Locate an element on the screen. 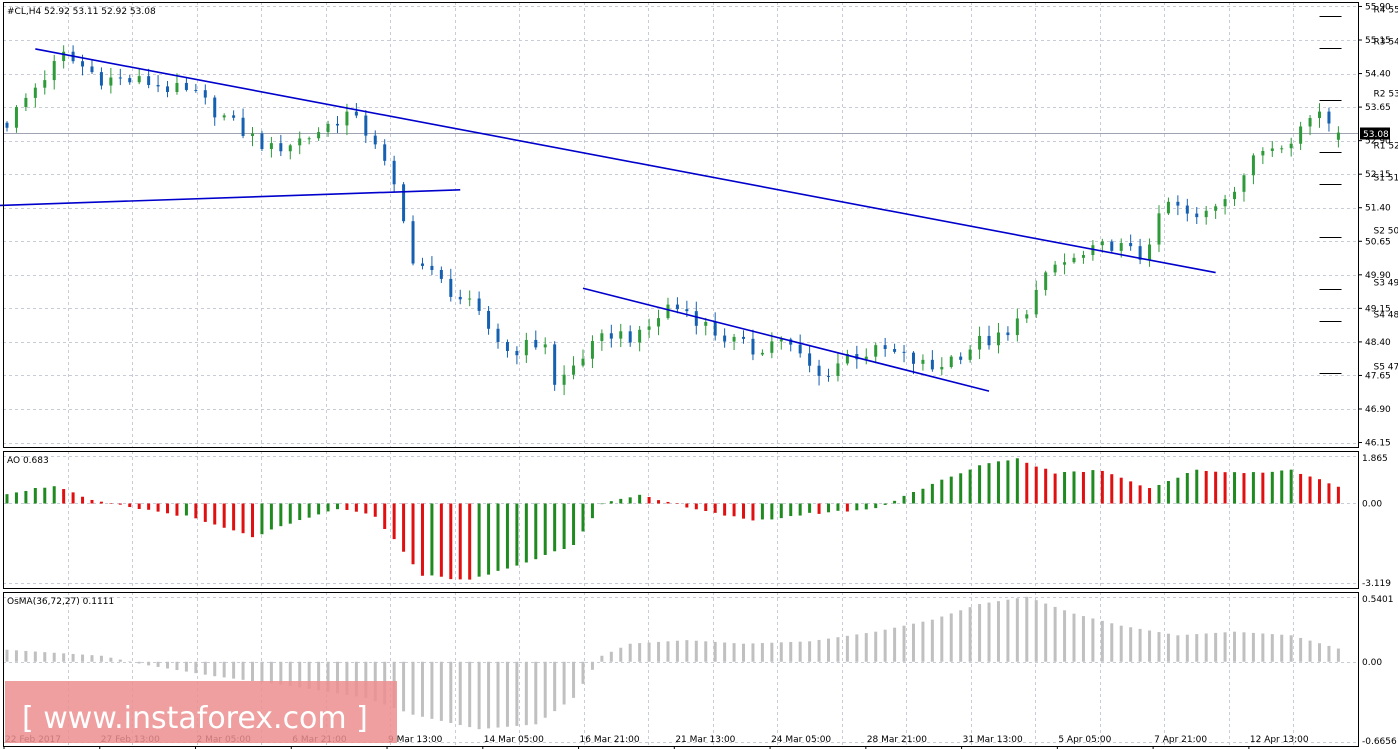  price-tick-label: 51.40 is located at coordinates (1378, 209).